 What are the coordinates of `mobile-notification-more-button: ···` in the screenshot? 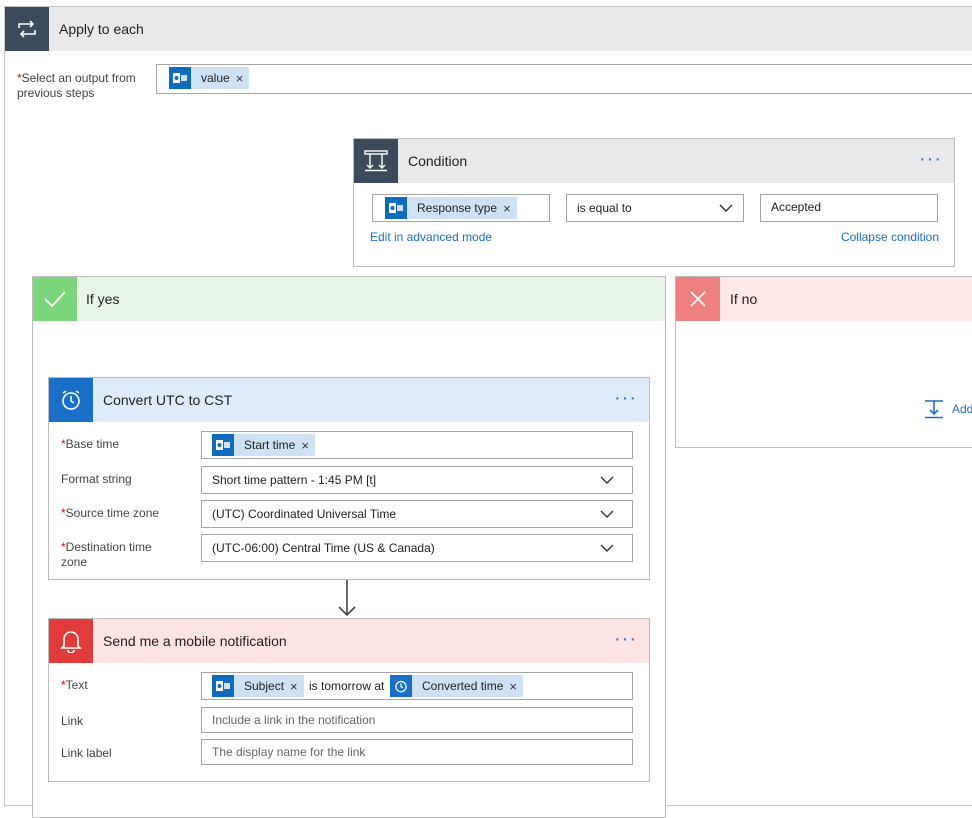 It's located at (625, 641).